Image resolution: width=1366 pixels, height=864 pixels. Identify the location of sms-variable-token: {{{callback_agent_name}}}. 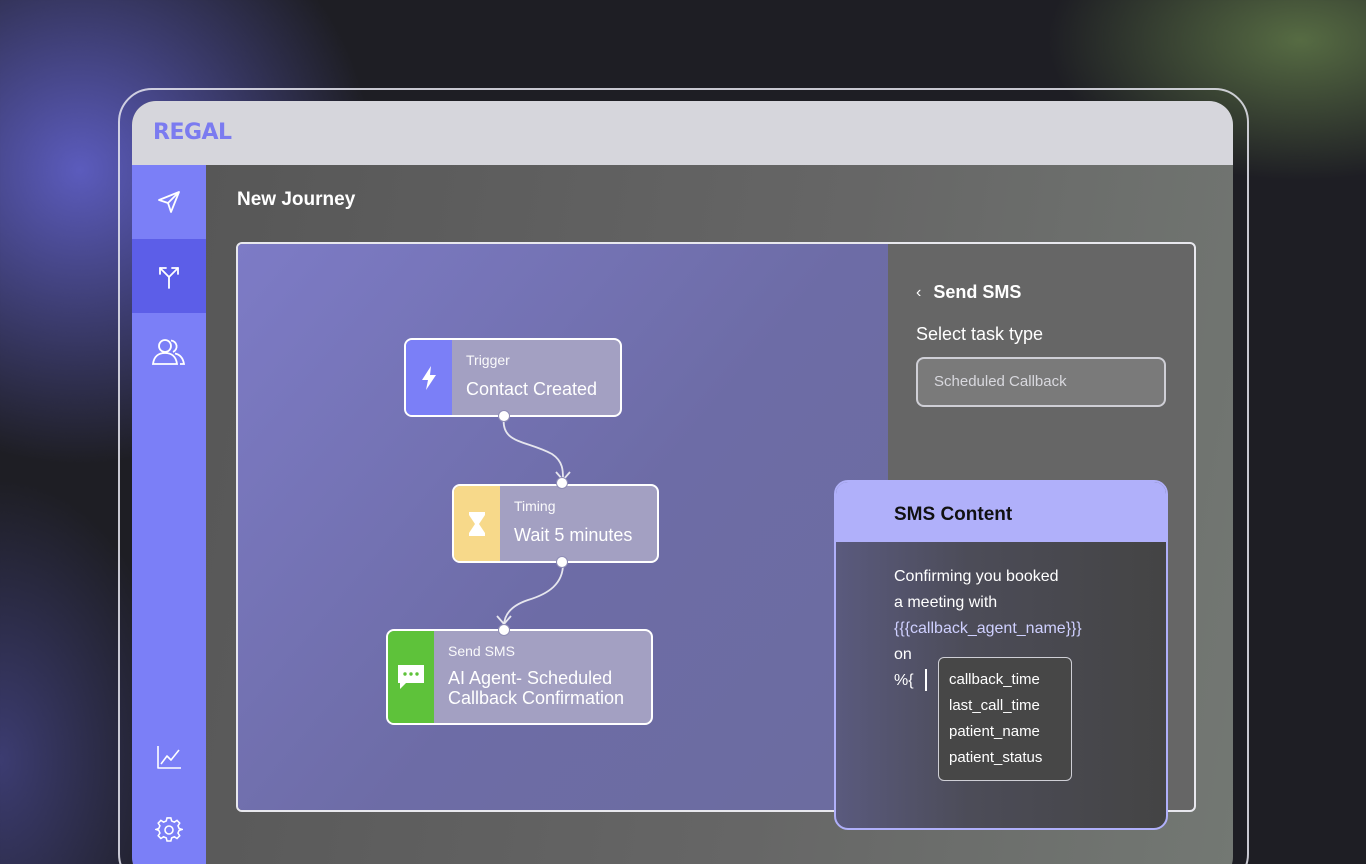
(988, 628).